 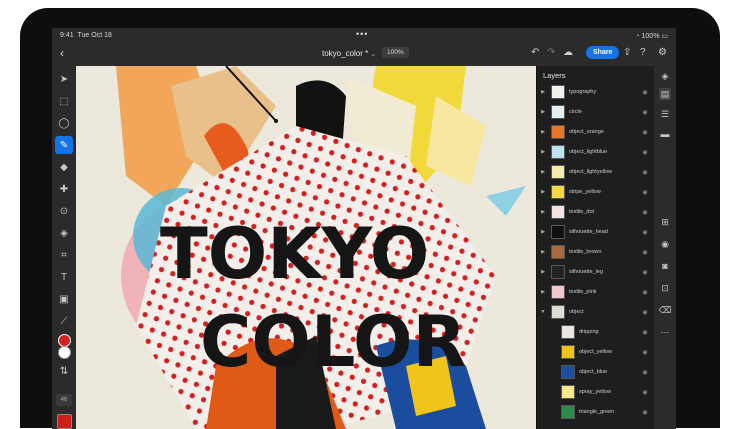 I want to click on layer-row: ▶ stripe_yellow ◉, so click(x=596, y=192).